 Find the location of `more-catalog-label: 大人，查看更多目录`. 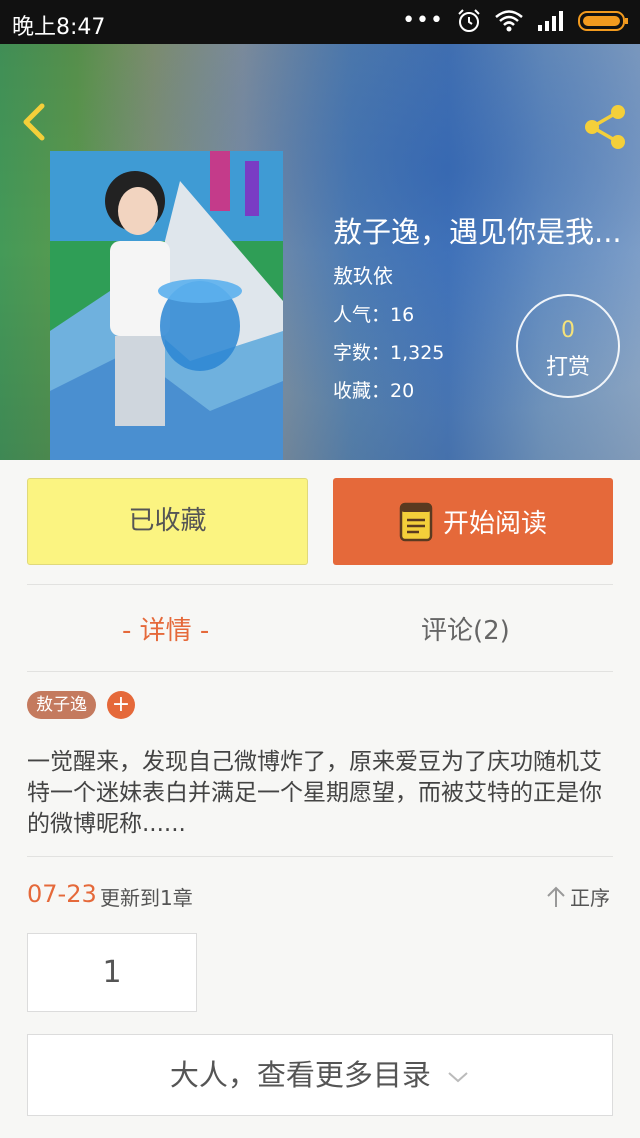

more-catalog-label: 大人，查看更多目录 is located at coordinates (300, 1075).